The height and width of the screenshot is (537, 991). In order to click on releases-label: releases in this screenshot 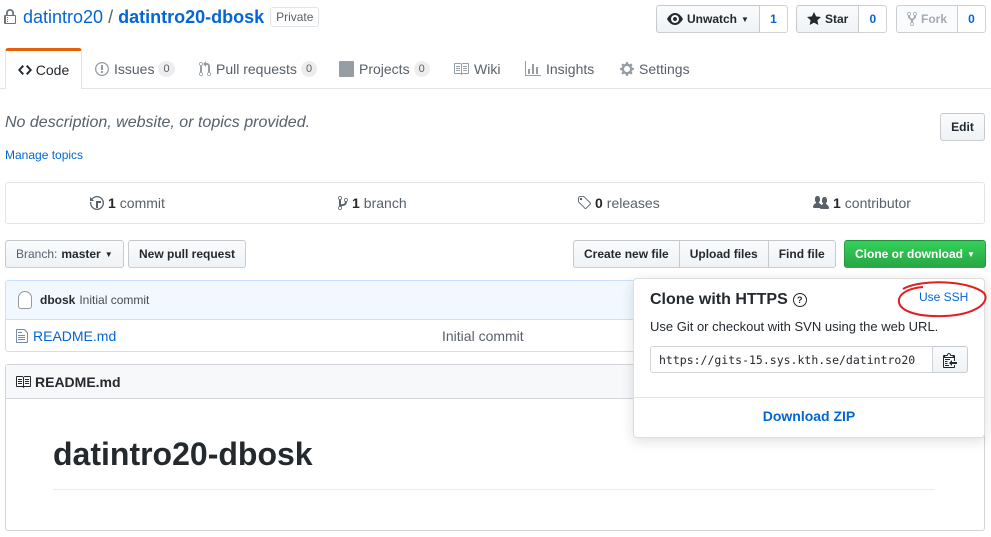, I will do `click(633, 203)`.